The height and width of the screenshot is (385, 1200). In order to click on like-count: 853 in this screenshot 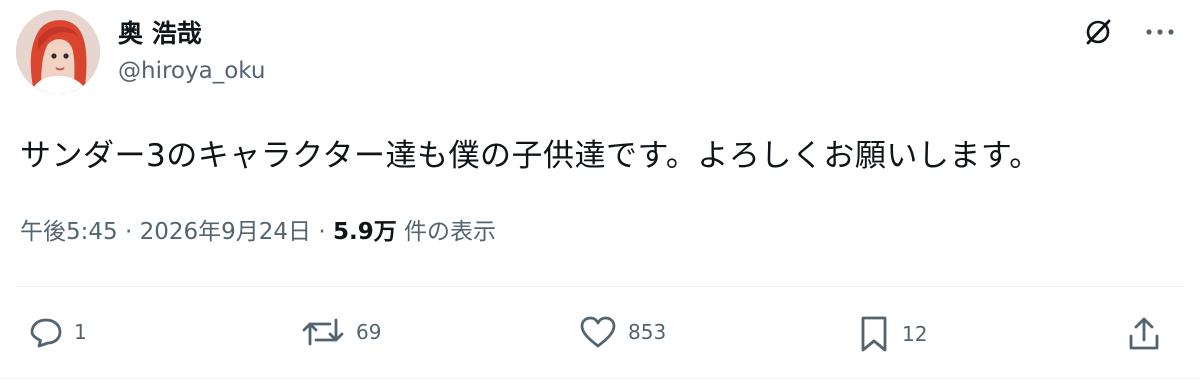, I will do `click(647, 332)`.